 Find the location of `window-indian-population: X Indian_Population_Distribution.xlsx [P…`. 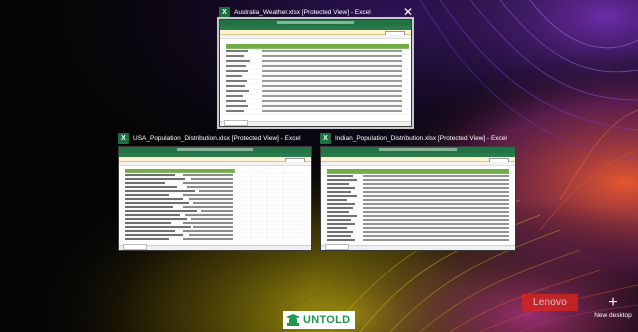

window-indian-population: X Indian_Population_Distribution.xlsx [P… is located at coordinates (418, 191).